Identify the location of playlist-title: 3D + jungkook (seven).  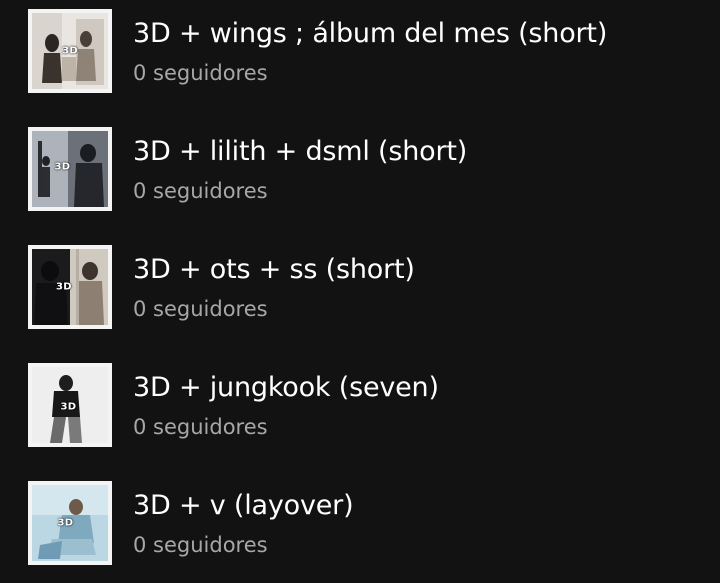
(286, 388).